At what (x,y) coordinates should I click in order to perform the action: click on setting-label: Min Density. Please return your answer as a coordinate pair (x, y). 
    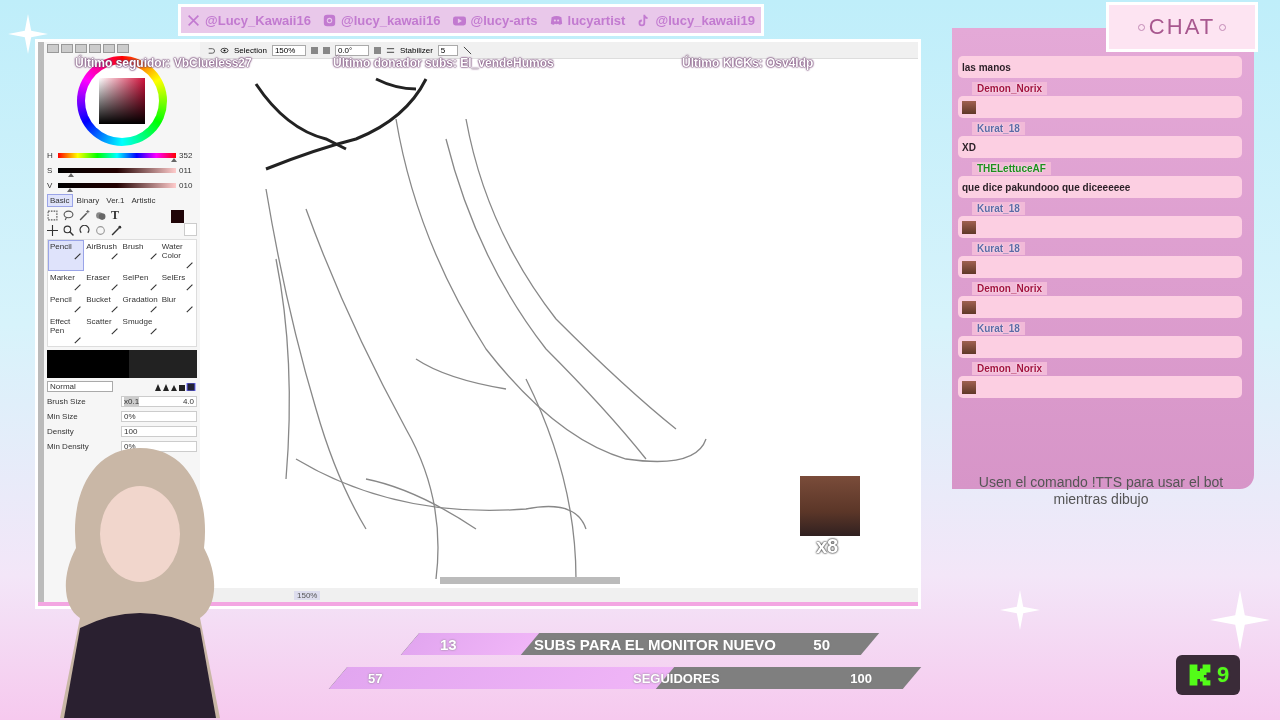
    Looking at the image, I should click on (68, 446).